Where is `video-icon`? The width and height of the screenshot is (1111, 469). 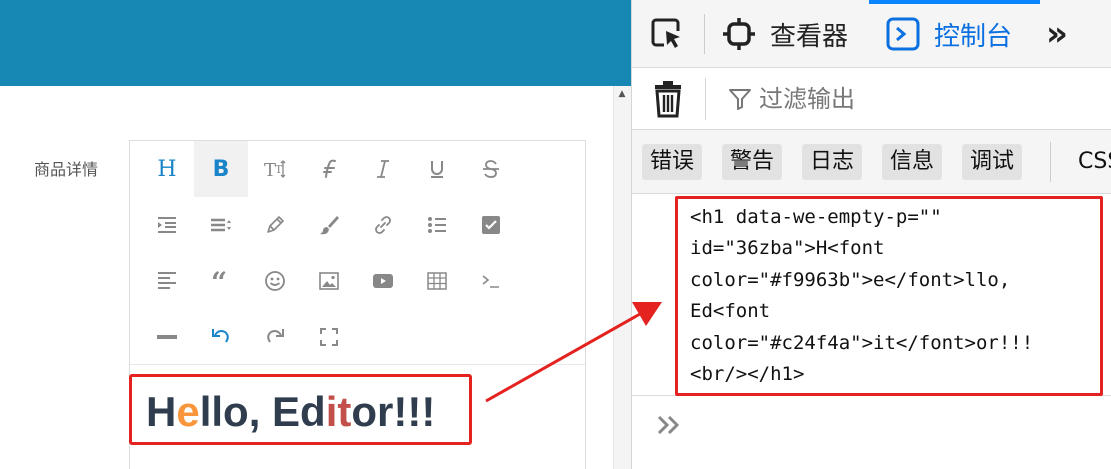
video-icon is located at coordinates (383, 281).